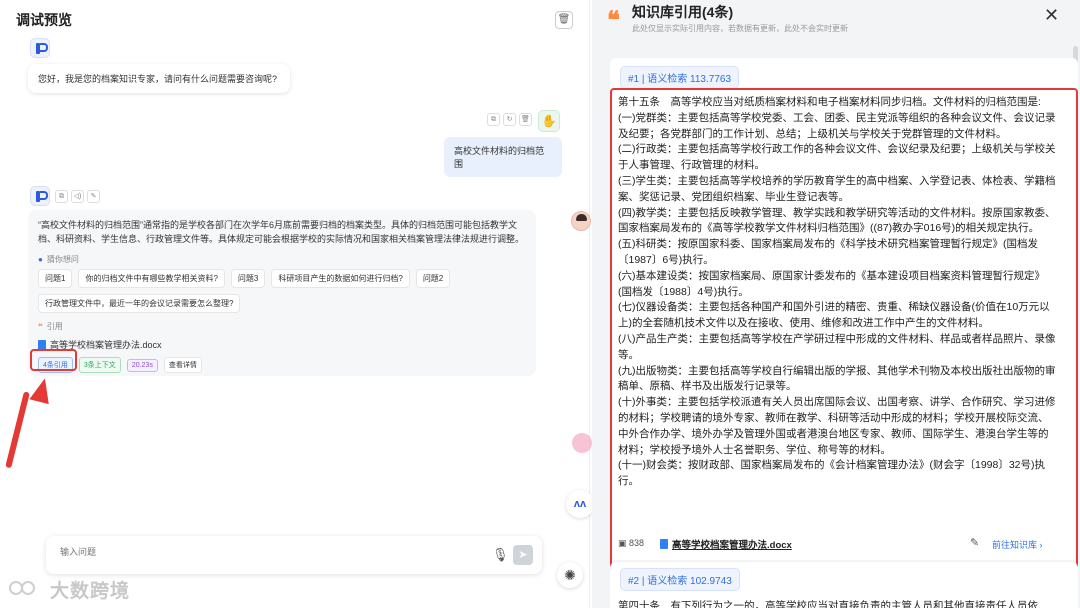  What do you see at coordinates (42, 390) in the screenshot?
I see `red-arrow-head` at bounding box center [42, 390].